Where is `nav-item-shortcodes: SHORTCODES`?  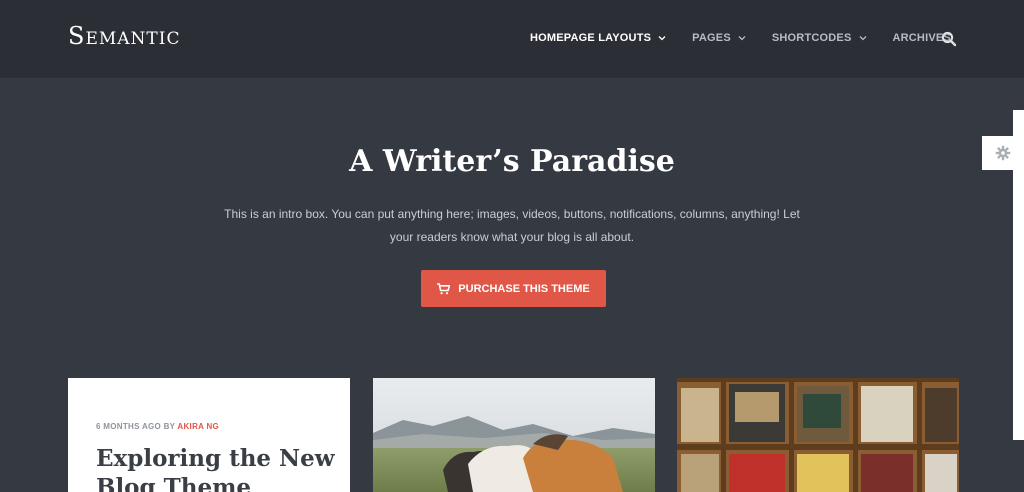
nav-item-shortcodes: SHORTCODES is located at coordinates (819, 38).